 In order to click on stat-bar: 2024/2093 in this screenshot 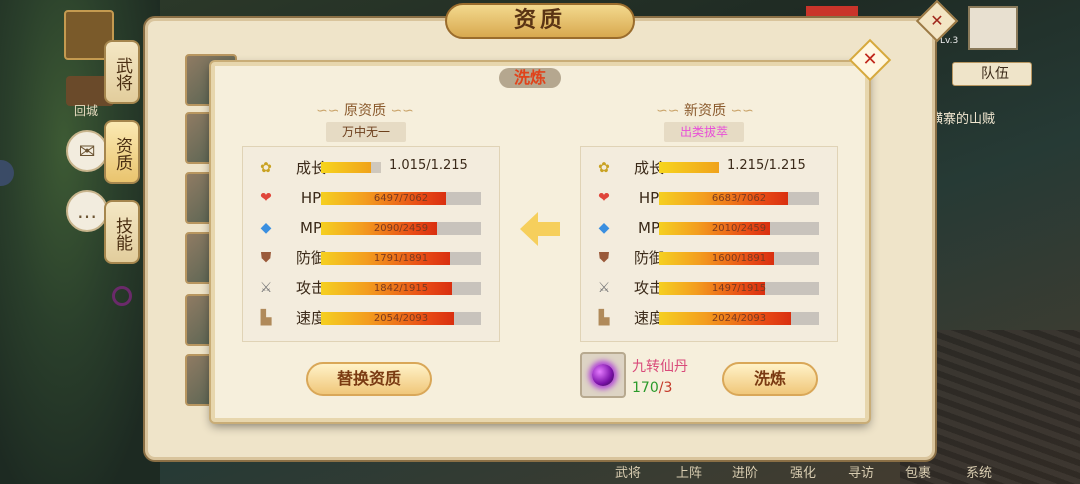, I will do `click(739, 318)`.